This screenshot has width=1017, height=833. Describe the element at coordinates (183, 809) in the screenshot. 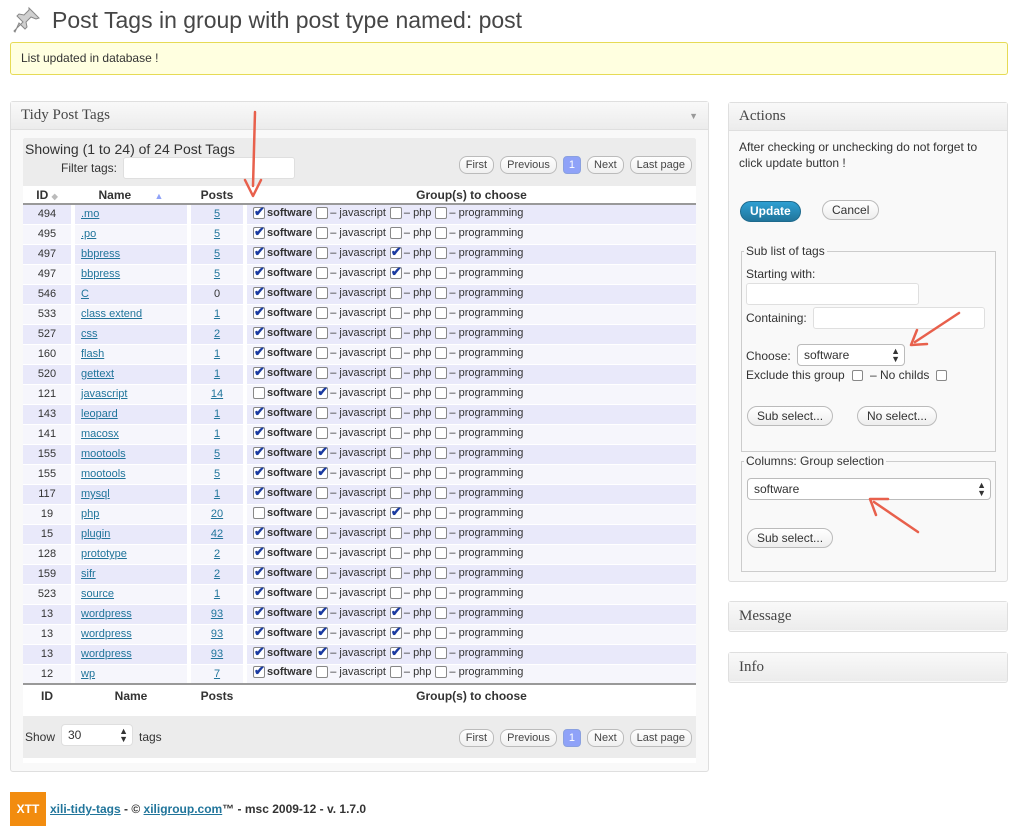

I see `xiligroup-link: xiligroup.com` at that location.